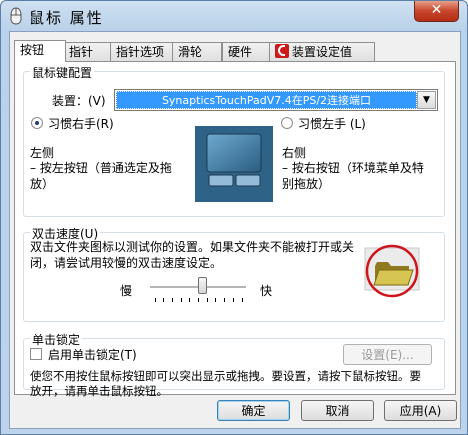  What do you see at coordinates (142, 51) in the screenshot?
I see `tab-pointer-options: 指针选项` at bounding box center [142, 51].